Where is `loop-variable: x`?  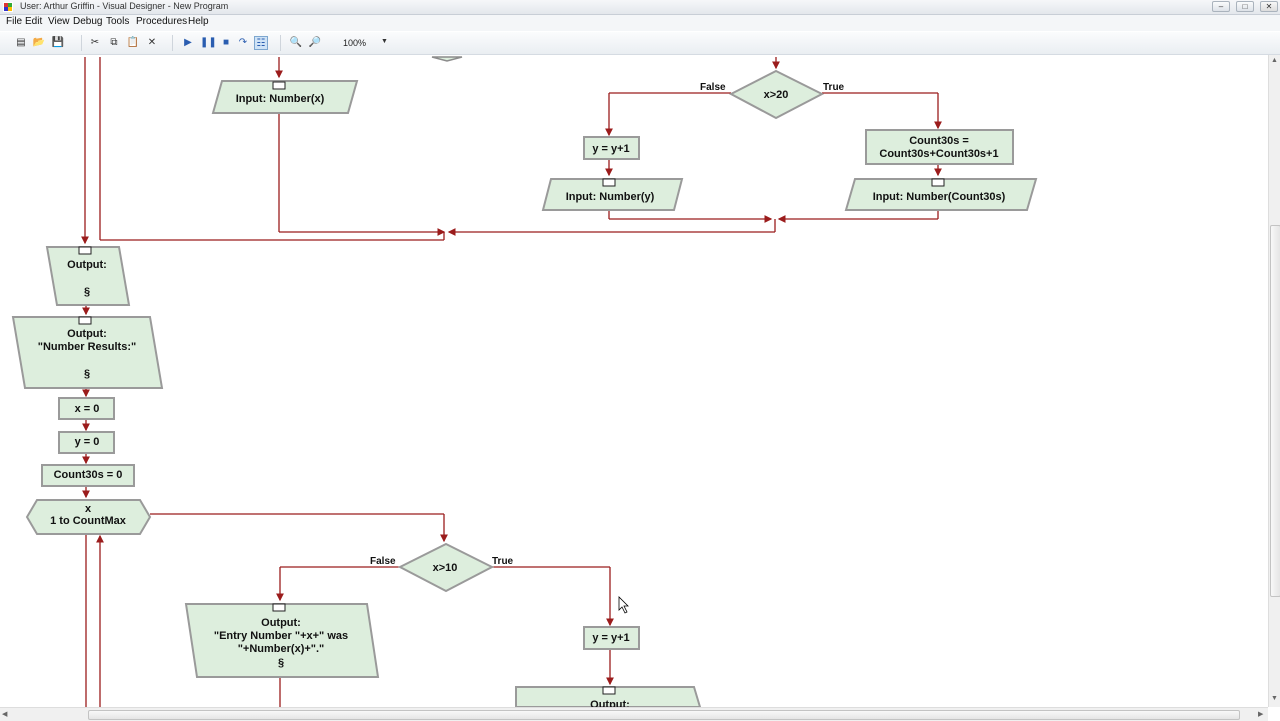
loop-variable: x is located at coordinates (88, 509).